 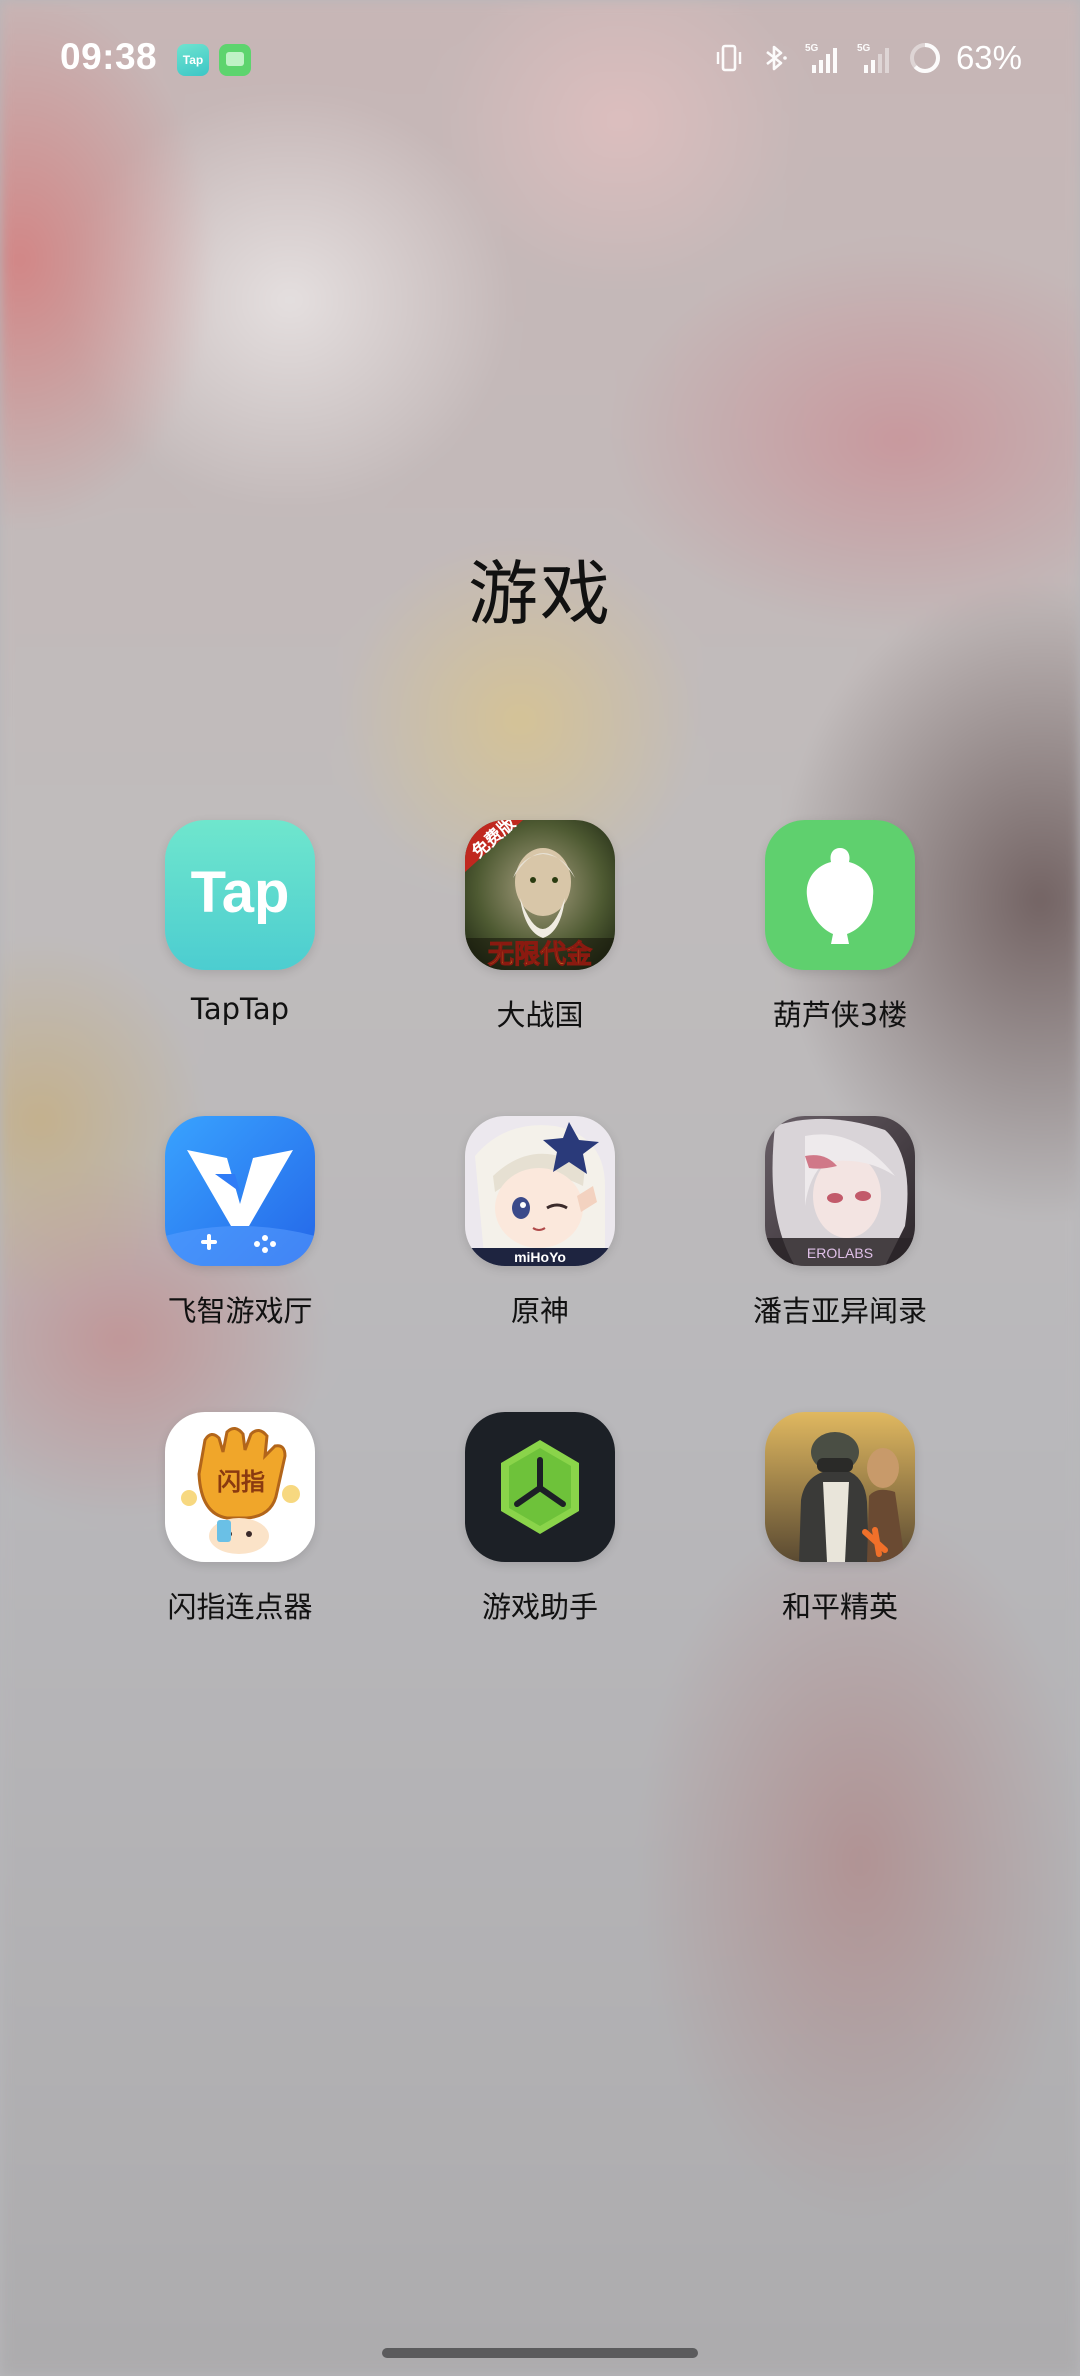 I want to click on app-label: 飞智游戏厅, so click(x=240, y=1311).